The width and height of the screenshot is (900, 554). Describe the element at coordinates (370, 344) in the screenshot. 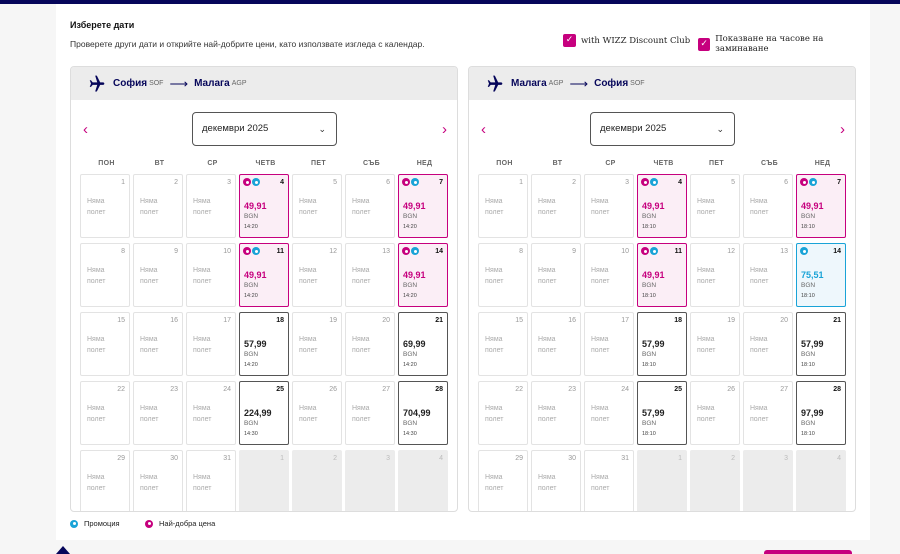

I see `day-cell: 20 Няма полет` at that location.